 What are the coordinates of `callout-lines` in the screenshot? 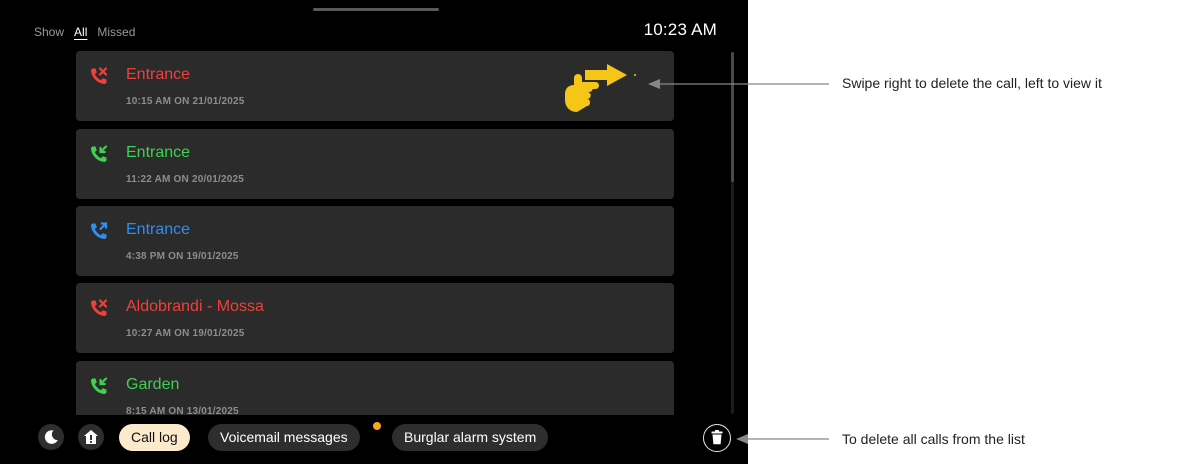 It's located at (738, 261).